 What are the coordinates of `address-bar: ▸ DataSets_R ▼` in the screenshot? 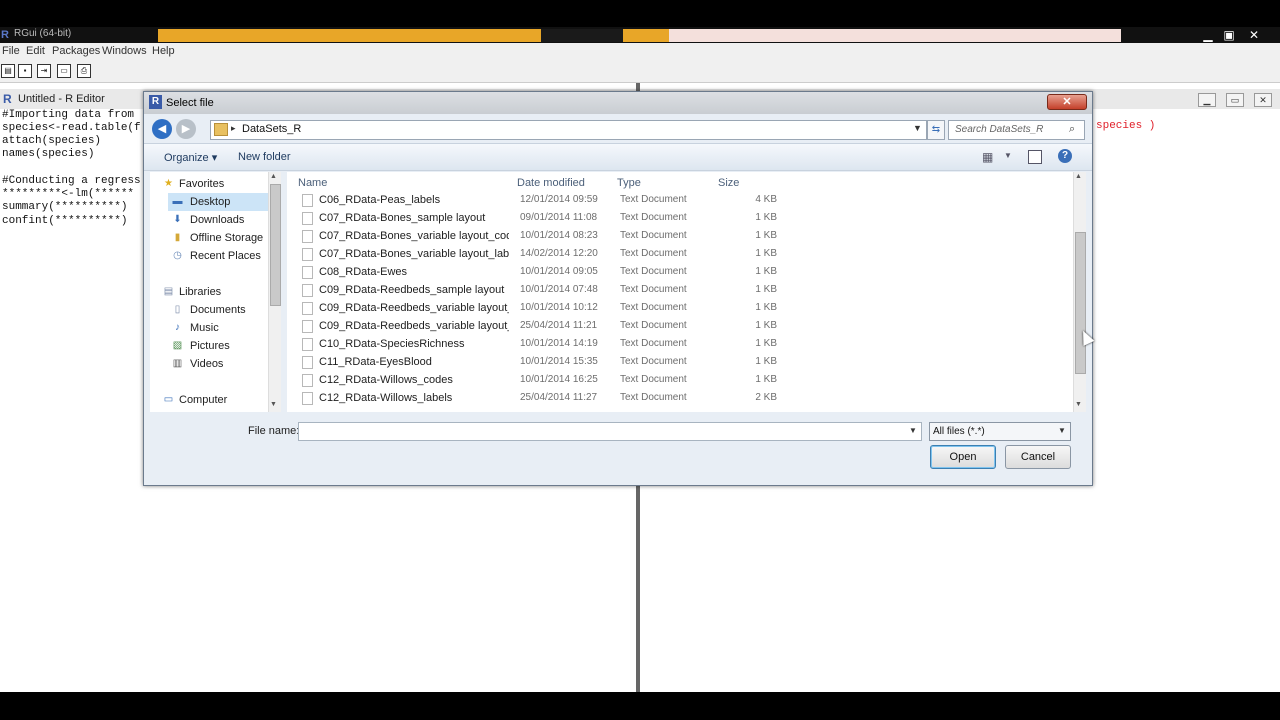 It's located at (568, 130).